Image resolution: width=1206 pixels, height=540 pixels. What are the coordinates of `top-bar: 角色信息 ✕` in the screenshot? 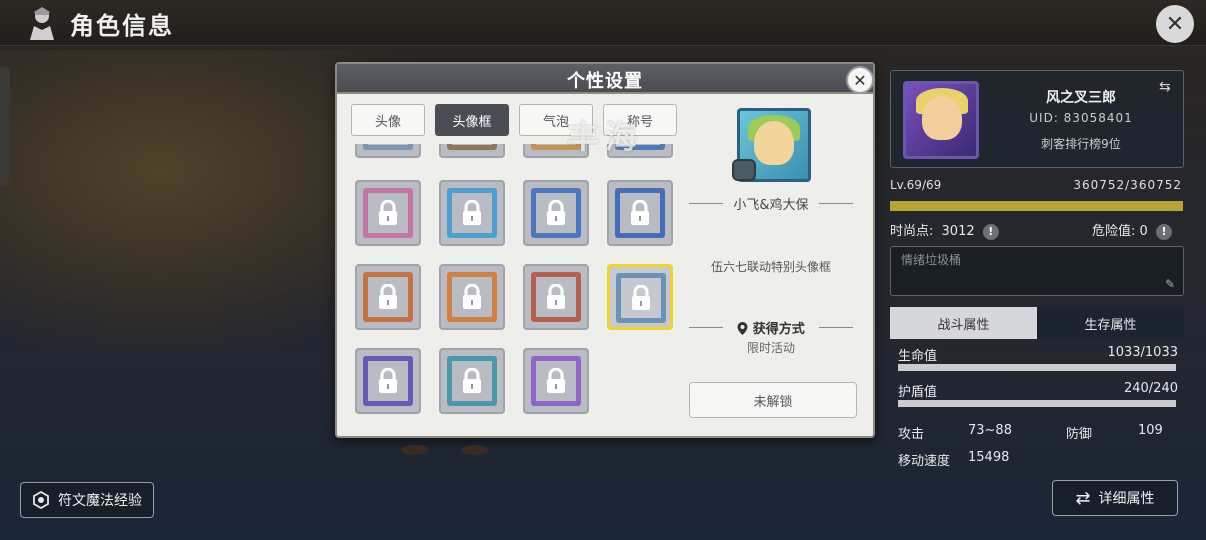 It's located at (603, 23).